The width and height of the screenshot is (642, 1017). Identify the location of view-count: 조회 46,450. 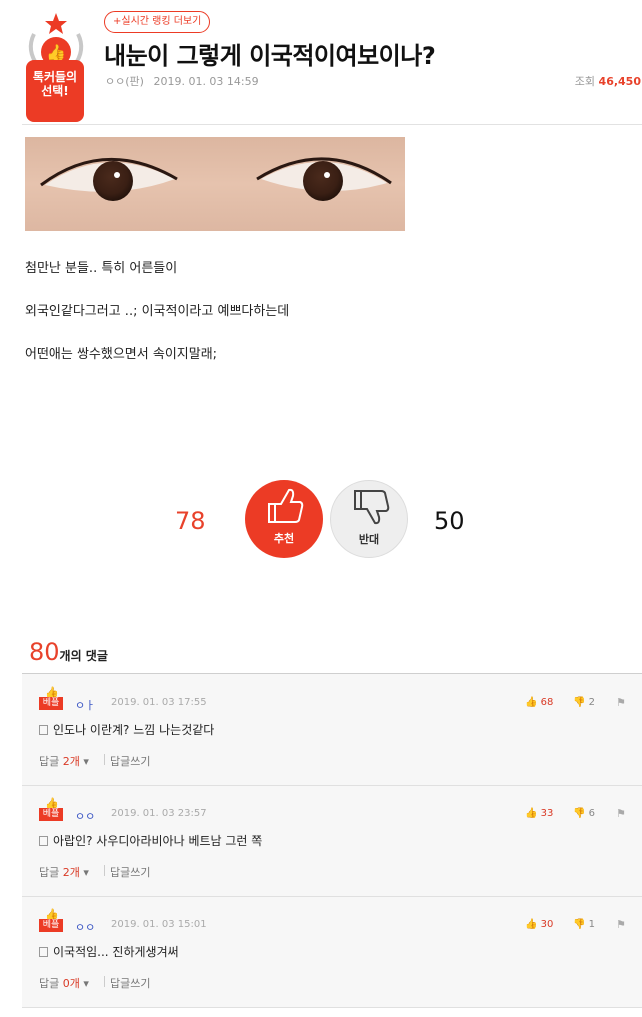
(607, 81).